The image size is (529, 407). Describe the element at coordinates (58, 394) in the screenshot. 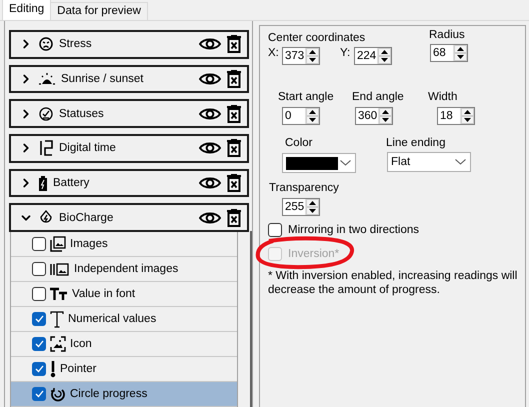

I see `circle-progress-icon` at that location.